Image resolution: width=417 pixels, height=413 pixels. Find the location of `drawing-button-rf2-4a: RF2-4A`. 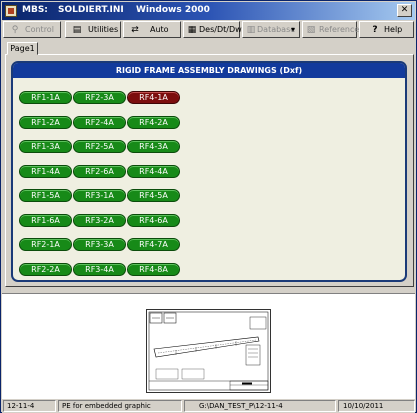

drawing-button-rf2-4a: RF2-4A is located at coordinates (99, 122).